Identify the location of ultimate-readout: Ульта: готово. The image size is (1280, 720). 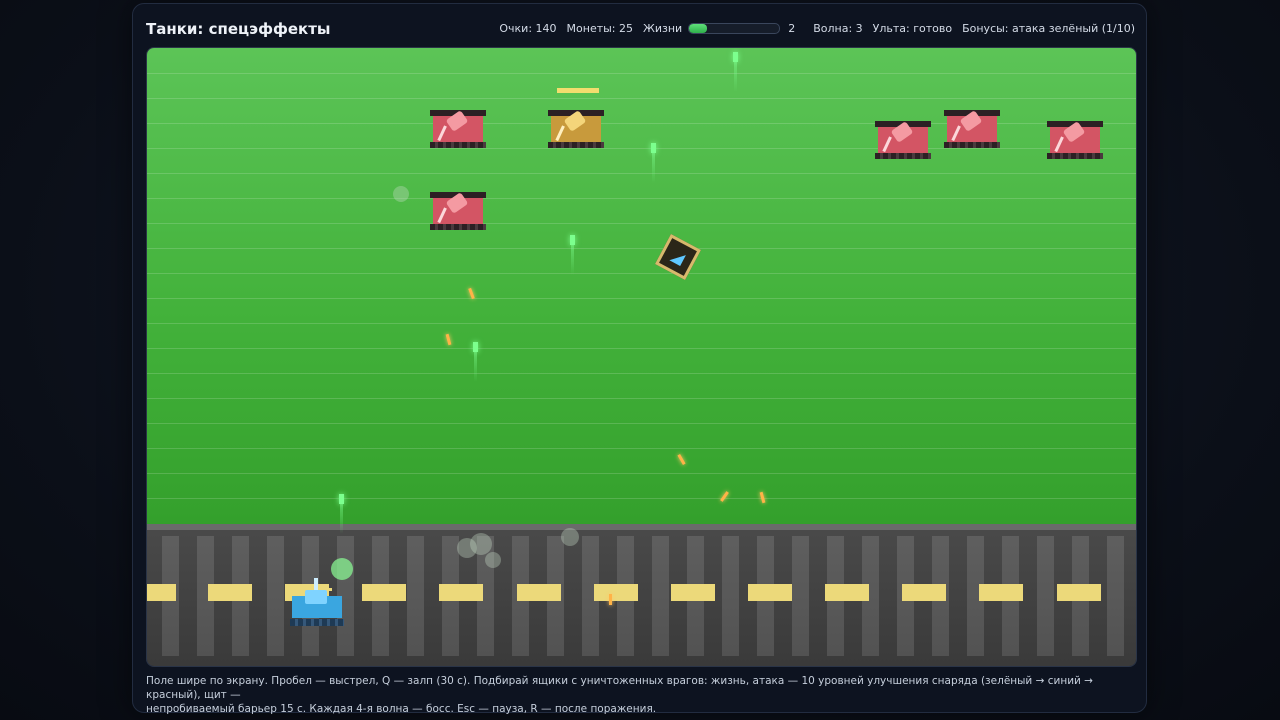
(912, 28).